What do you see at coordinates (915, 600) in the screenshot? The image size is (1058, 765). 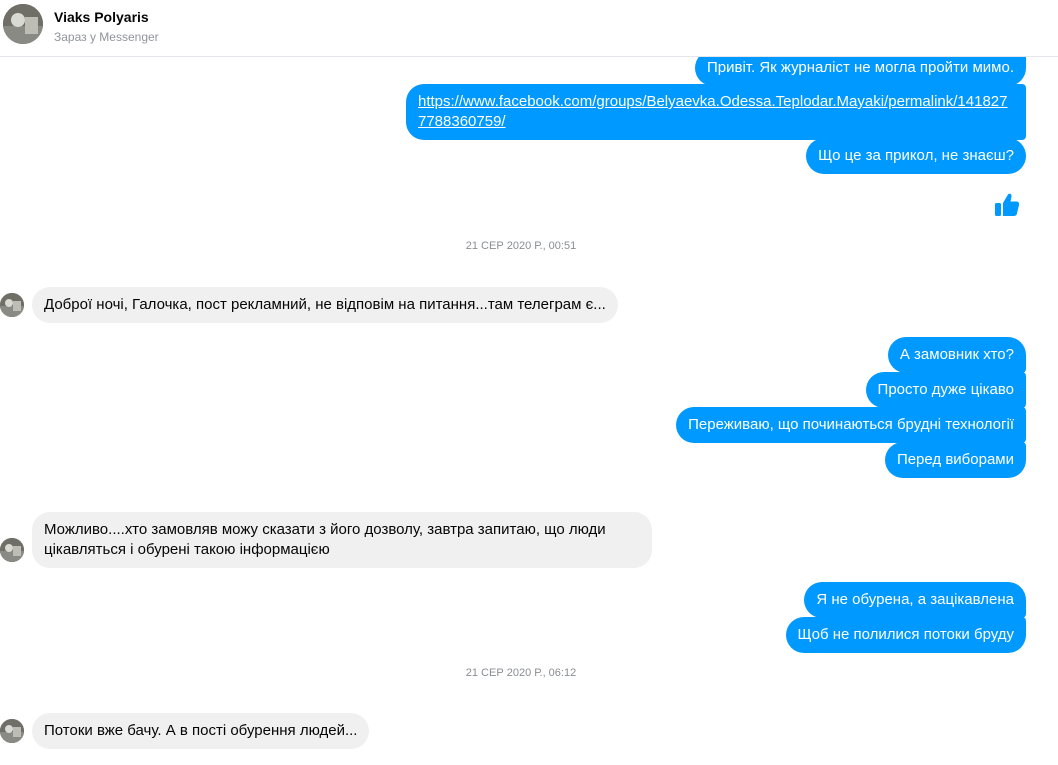 I see `message-outgoing: Я не обурена, а зацікавлена` at bounding box center [915, 600].